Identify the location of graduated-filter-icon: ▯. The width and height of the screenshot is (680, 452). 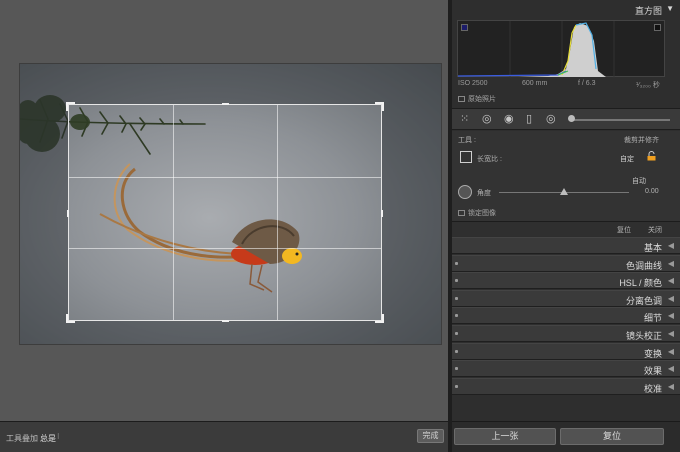
(529, 119).